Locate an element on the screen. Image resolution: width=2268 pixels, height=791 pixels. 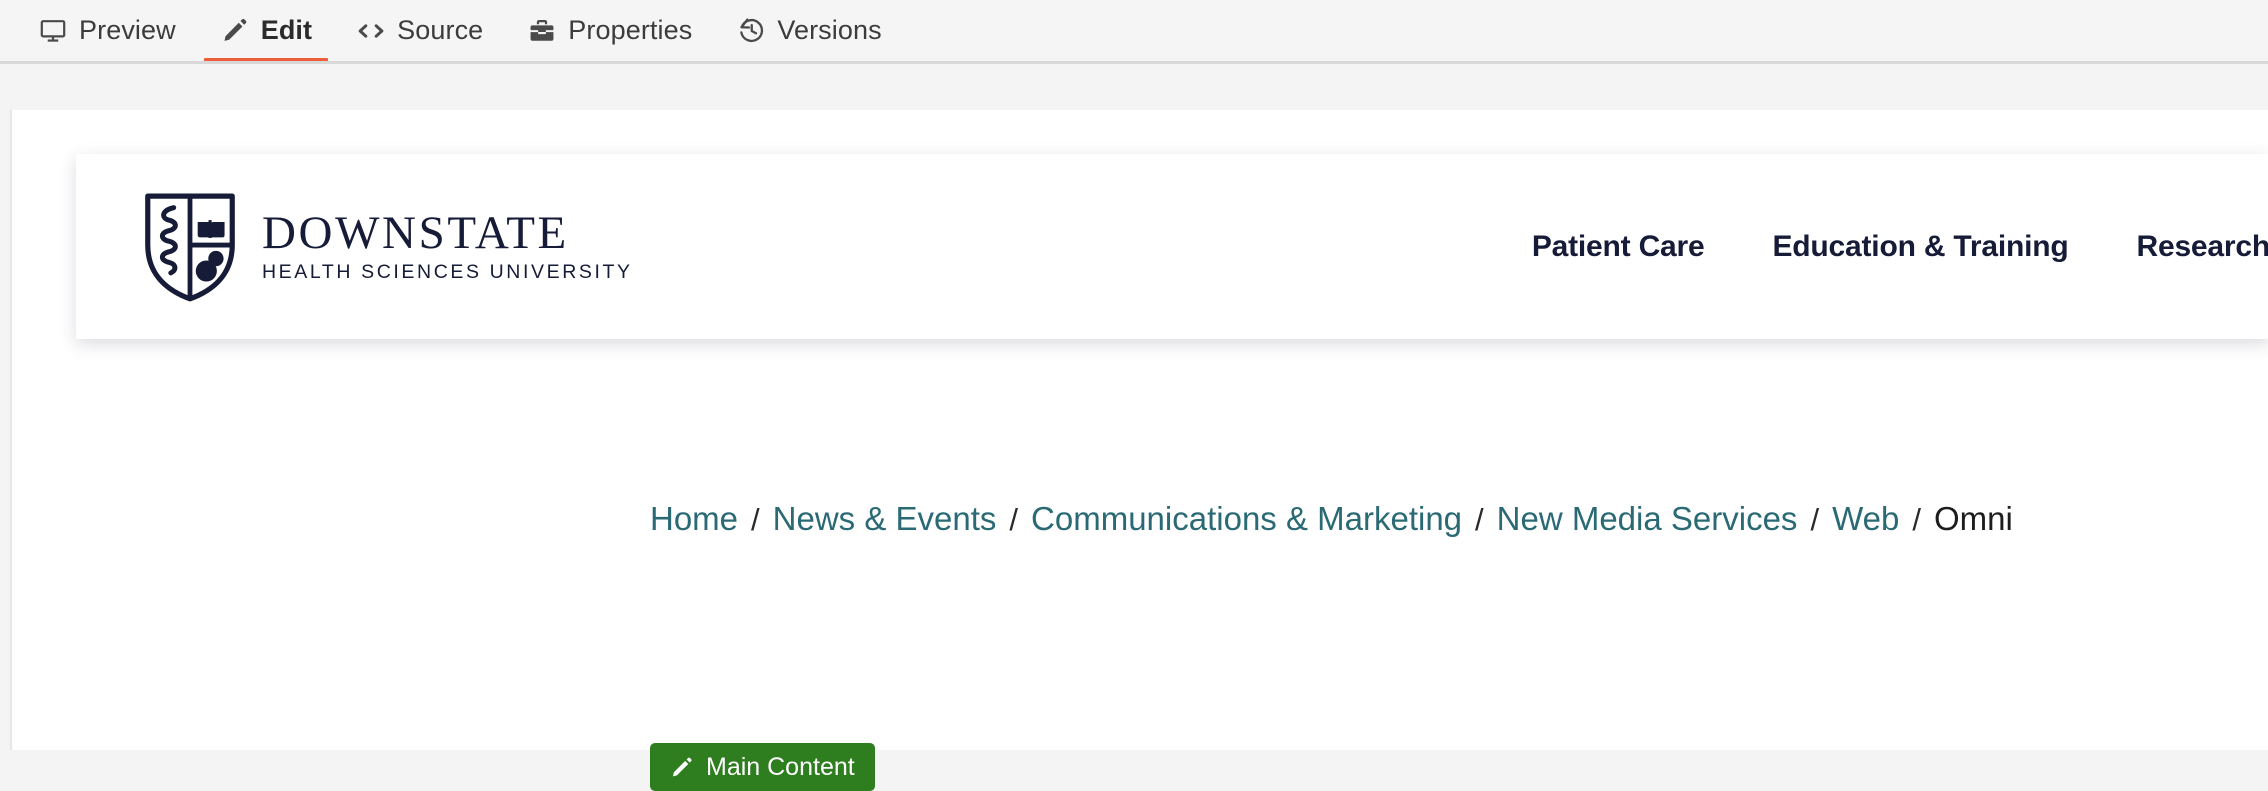
tab-label: Preview is located at coordinates (127, 30).